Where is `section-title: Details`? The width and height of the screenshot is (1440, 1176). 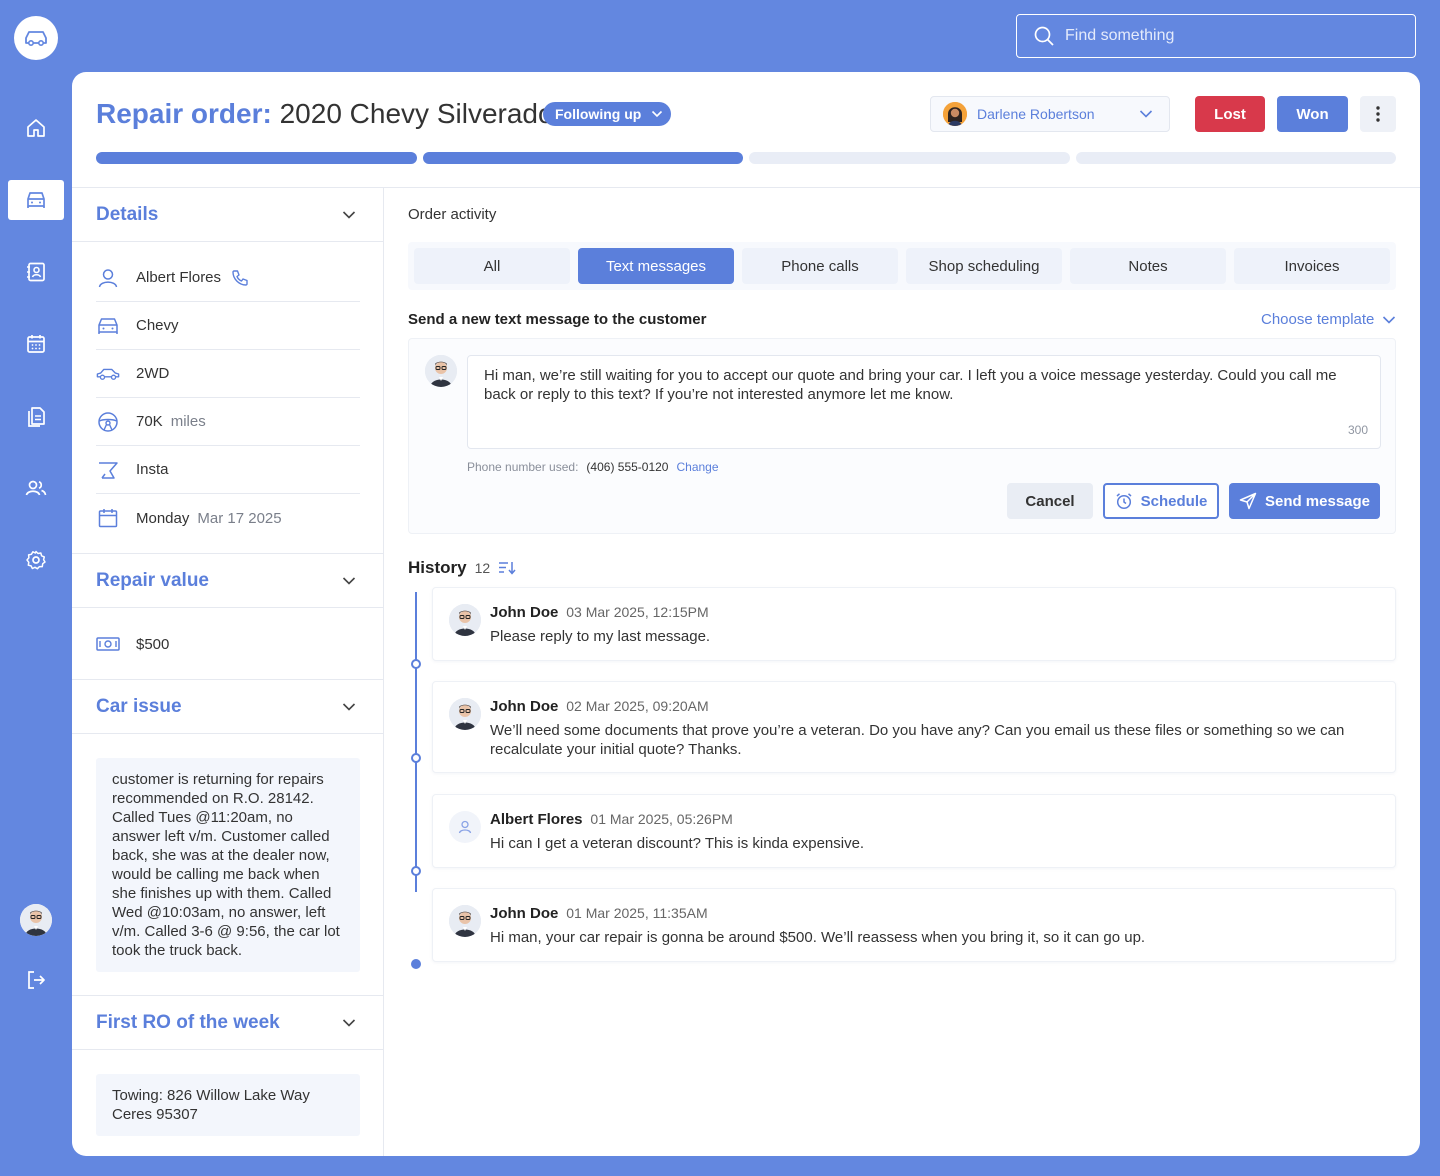 section-title: Details is located at coordinates (127, 214).